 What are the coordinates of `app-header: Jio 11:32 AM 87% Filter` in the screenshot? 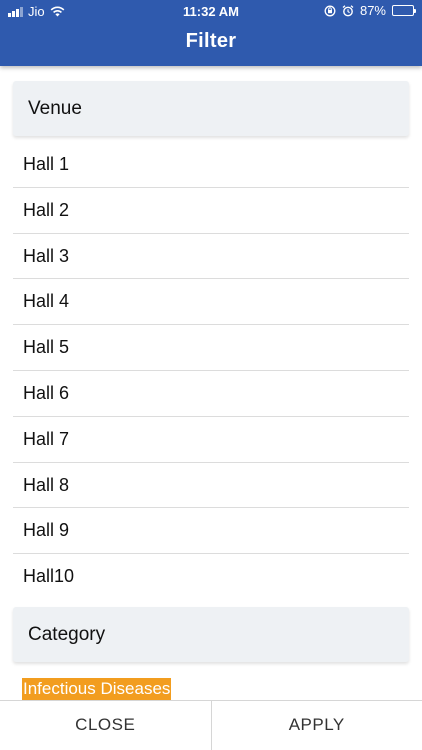 It's located at (211, 33).